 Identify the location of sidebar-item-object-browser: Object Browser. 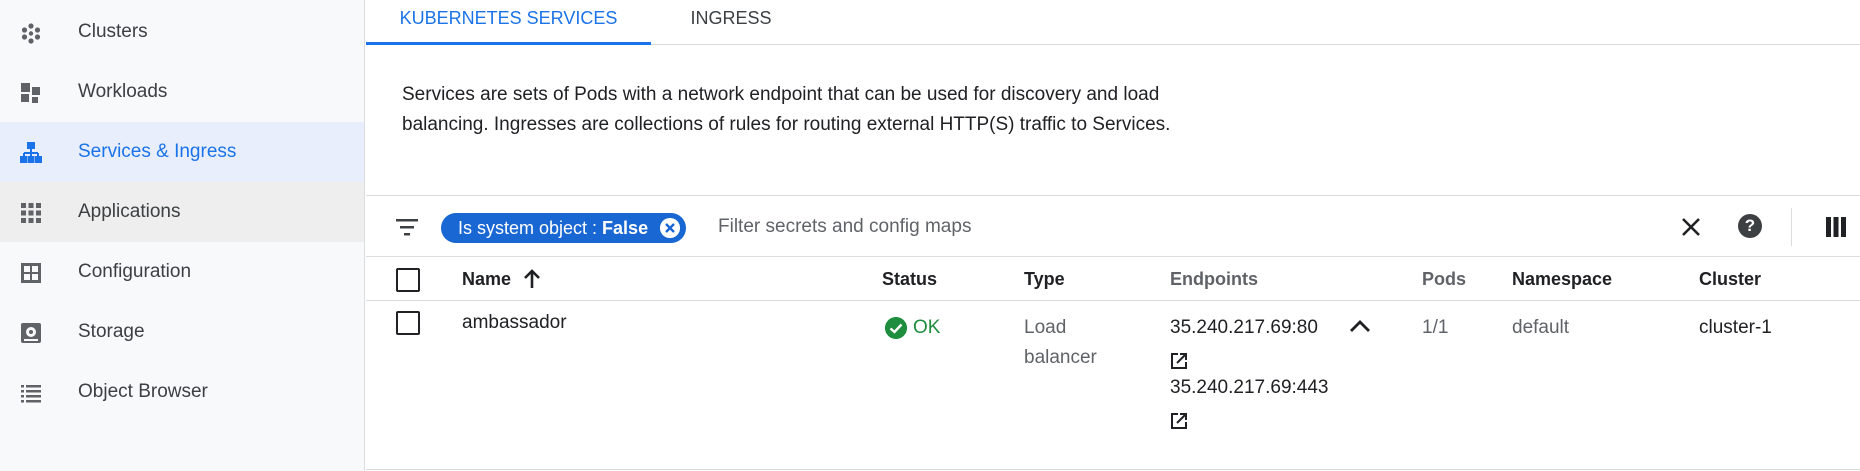
(182, 392).